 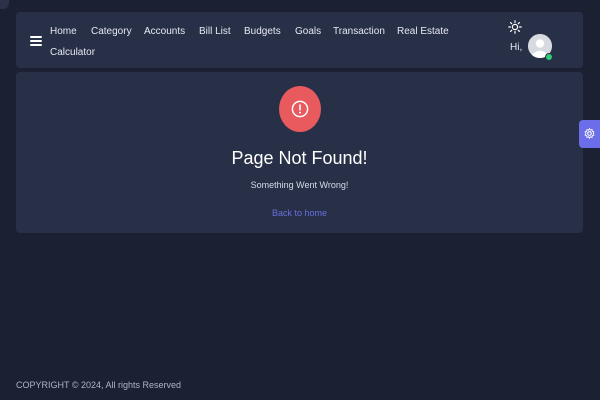 What do you see at coordinates (299, 158) in the screenshot?
I see `page-title: Page Not Found!` at bounding box center [299, 158].